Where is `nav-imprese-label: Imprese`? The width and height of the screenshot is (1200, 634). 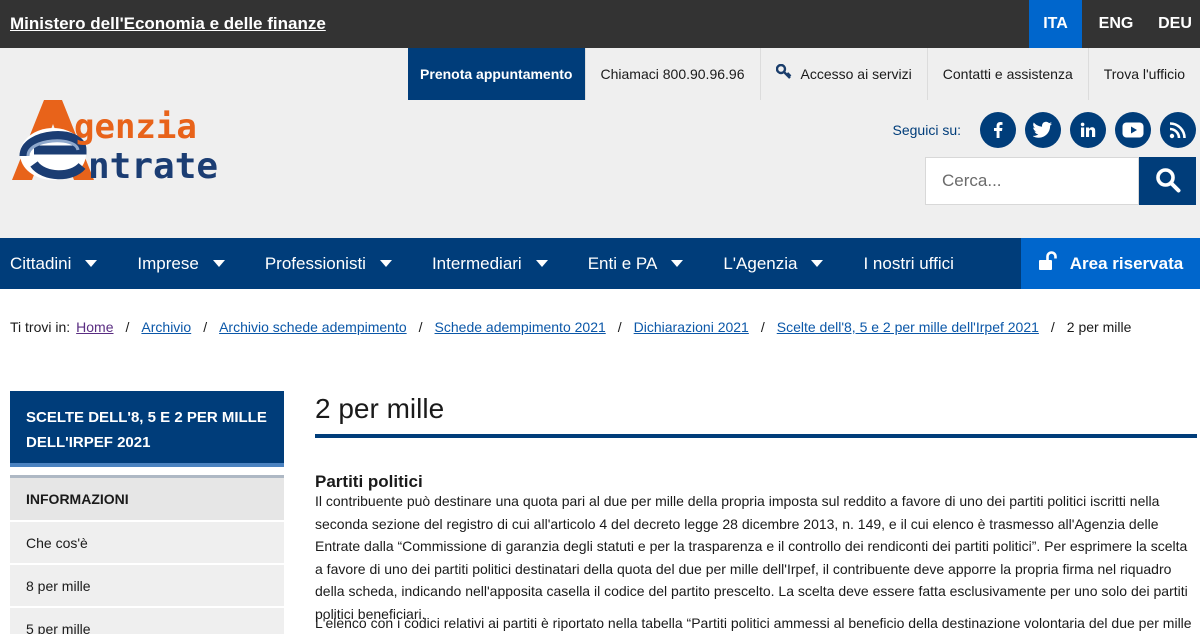 nav-imprese-label: Imprese is located at coordinates (168, 263).